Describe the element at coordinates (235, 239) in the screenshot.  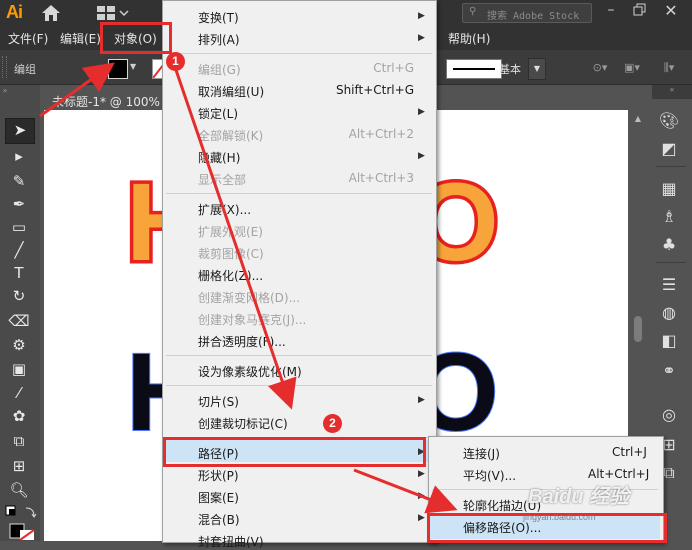
I see `arrow-to-slice` at that location.